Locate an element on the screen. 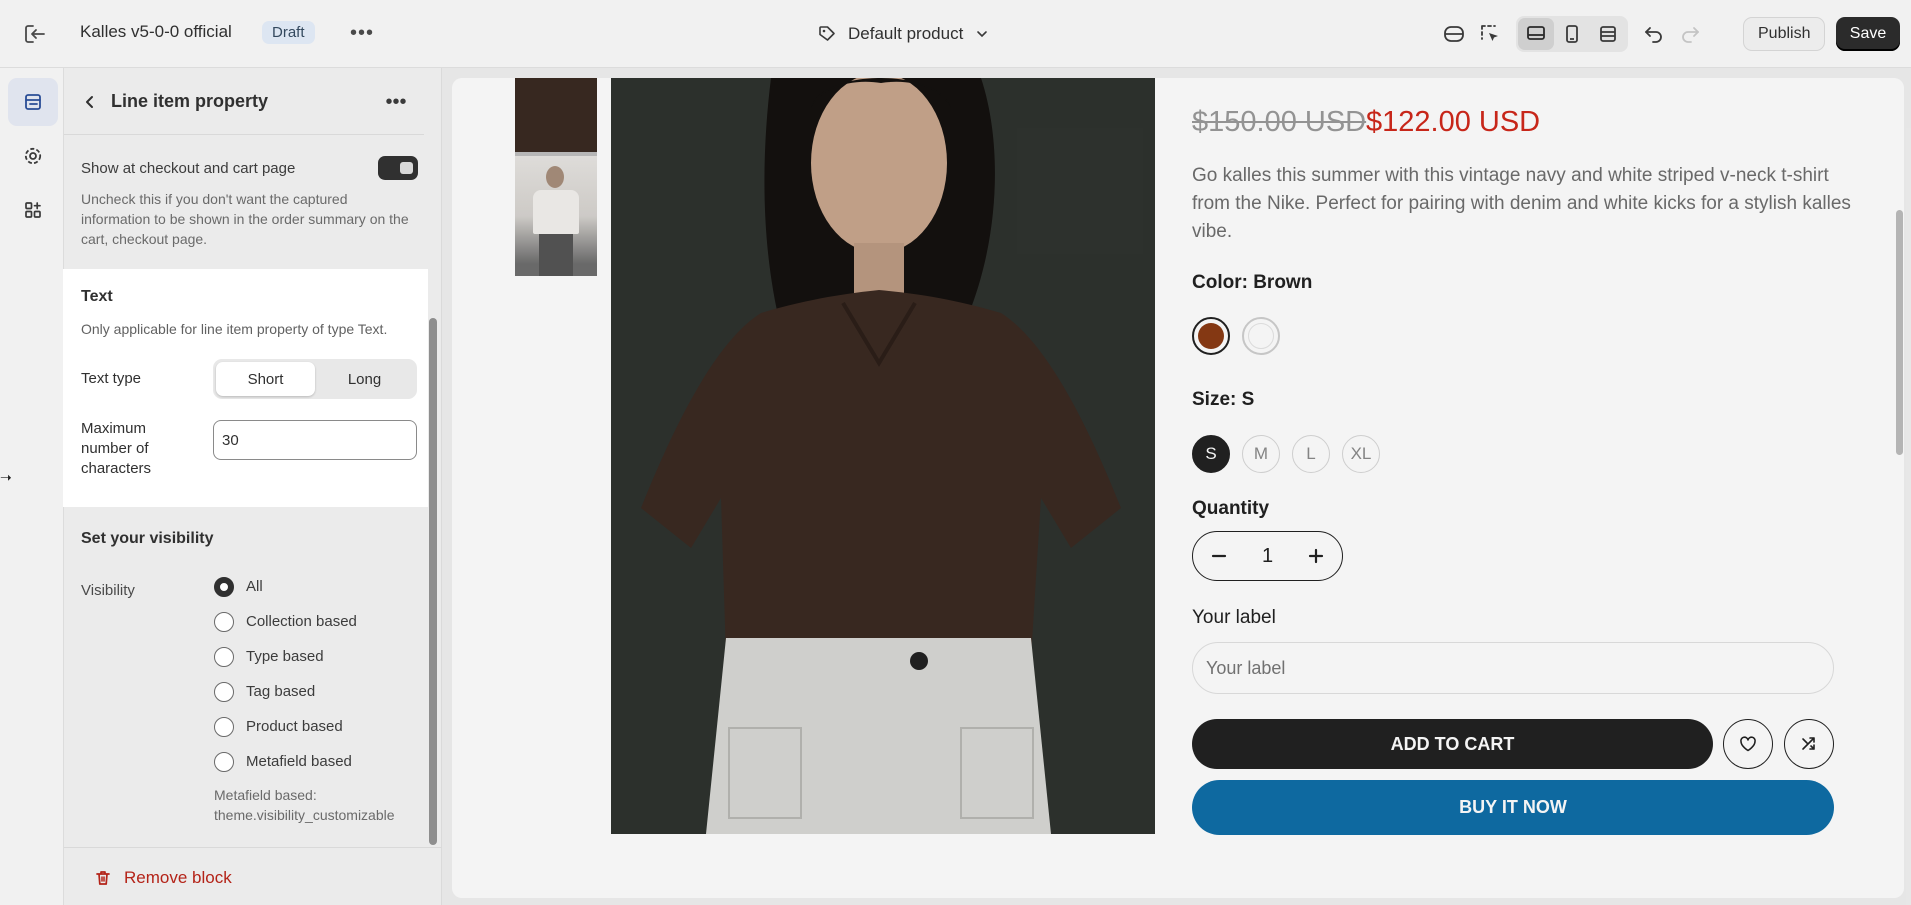 This screenshot has height=905, width=1911. text-section-title: Text is located at coordinates (97, 296).